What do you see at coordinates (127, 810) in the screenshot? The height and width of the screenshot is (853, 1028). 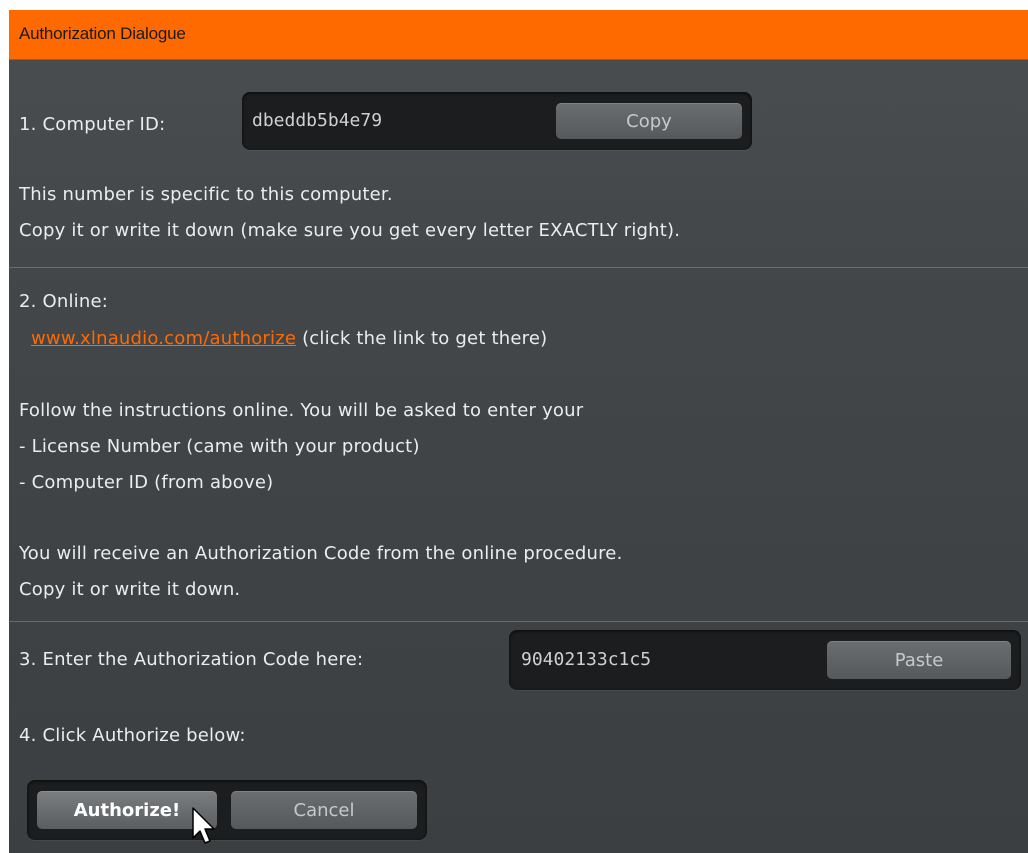 I see `authorize-button: Authorize!` at bounding box center [127, 810].